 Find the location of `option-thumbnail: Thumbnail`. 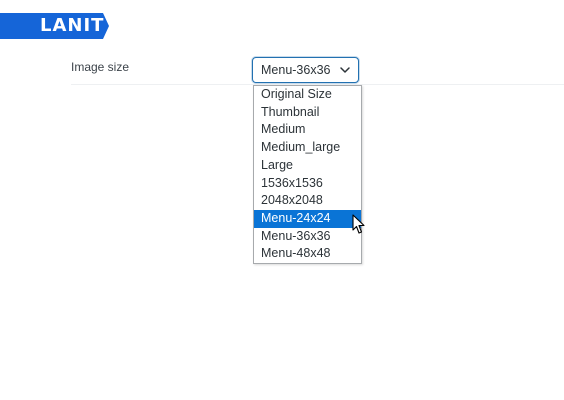

option-thumbnail: Thumbnail is located at coordinates (307, 113).